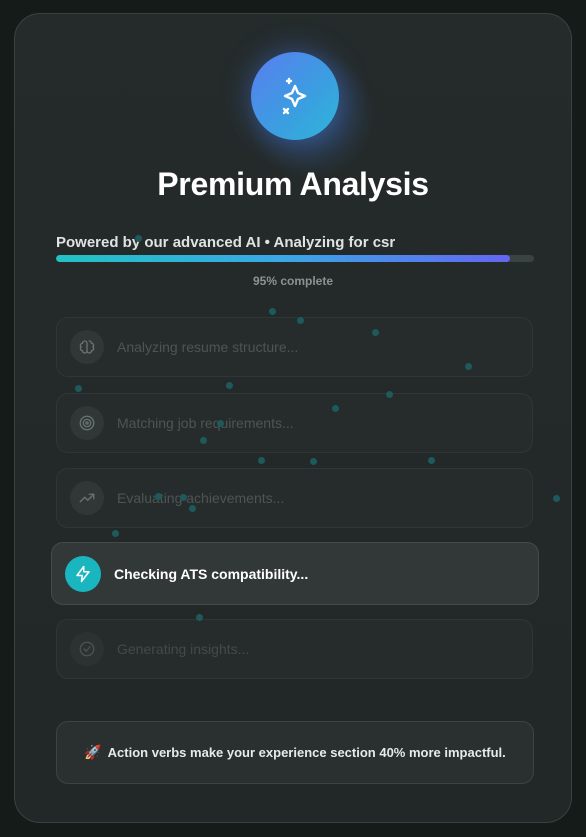 The height and width of the screenshot is (837, 586). Describe the element at coordinates (293, 281) in the screenshot. I see `progress-label: 95% complete` at that location.